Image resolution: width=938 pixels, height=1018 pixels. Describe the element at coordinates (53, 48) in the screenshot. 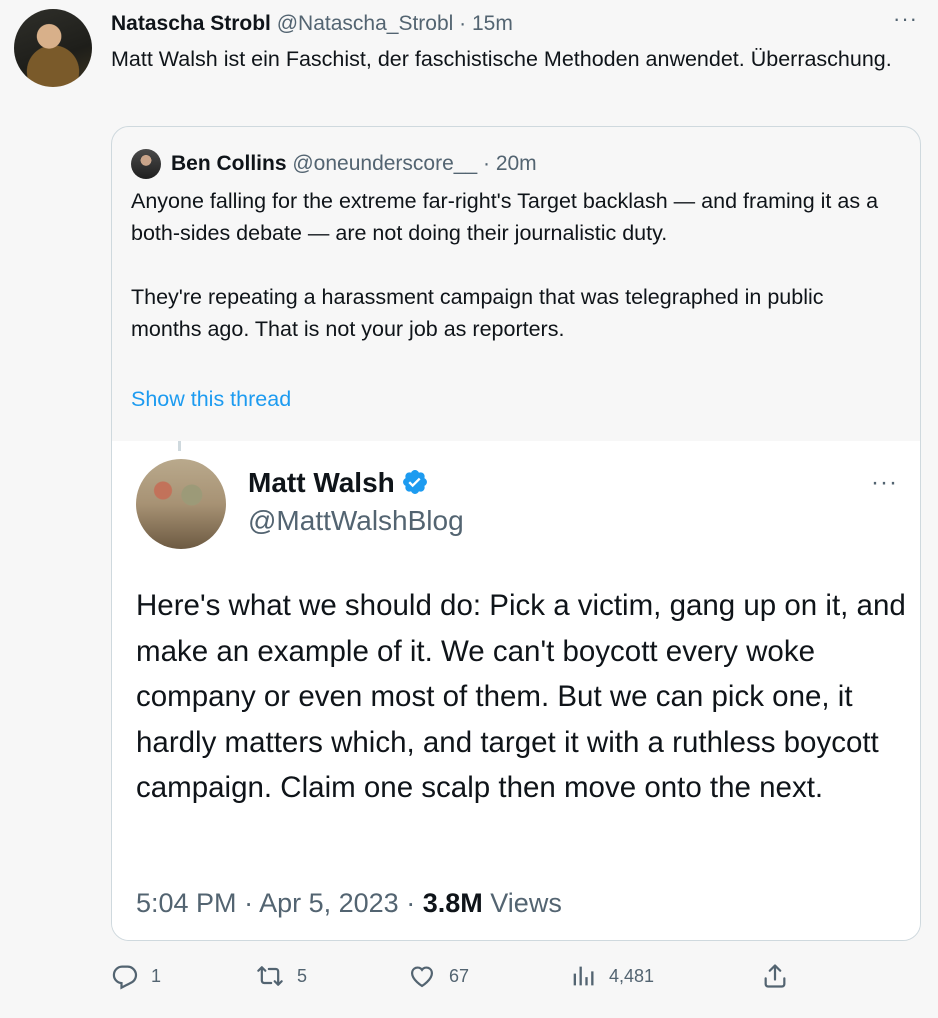

I see `author-avatar` at that location.